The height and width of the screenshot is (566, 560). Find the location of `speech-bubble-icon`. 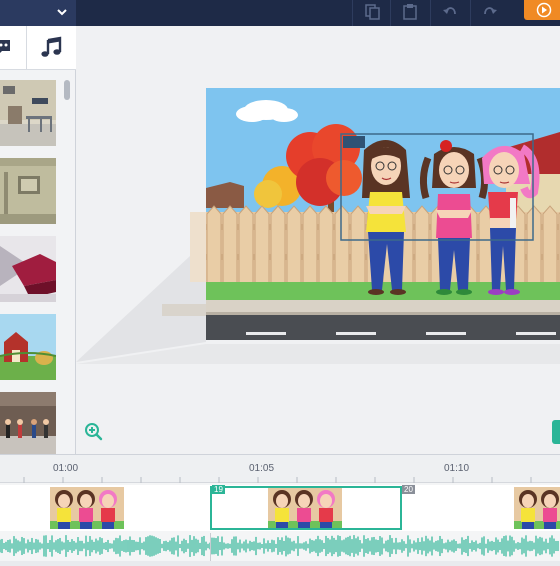

speech-bubble-icon is located at coordinates (5, 46).